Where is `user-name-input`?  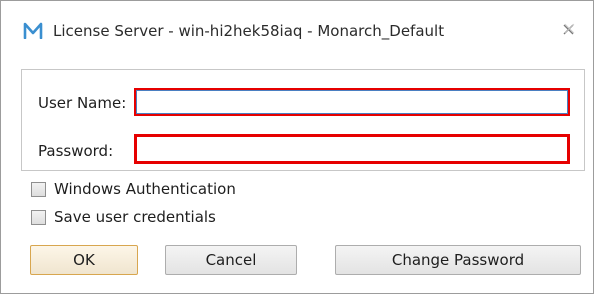
user-name-input is located at coordinates (352, 102).